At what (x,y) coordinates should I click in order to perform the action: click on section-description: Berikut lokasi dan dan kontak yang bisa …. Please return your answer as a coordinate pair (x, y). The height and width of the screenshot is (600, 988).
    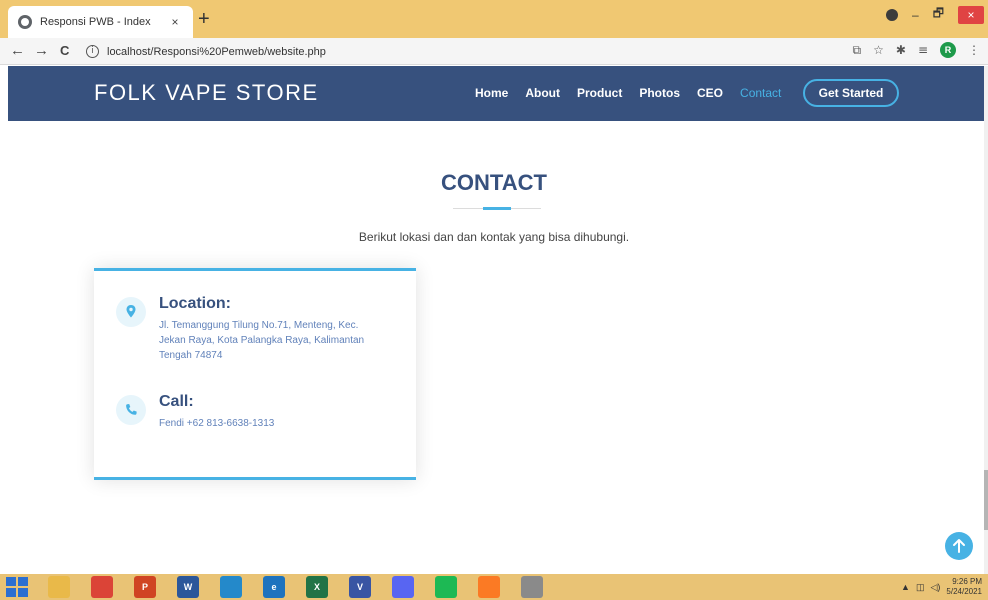
    Looking at the image, I should click on (494, 237).